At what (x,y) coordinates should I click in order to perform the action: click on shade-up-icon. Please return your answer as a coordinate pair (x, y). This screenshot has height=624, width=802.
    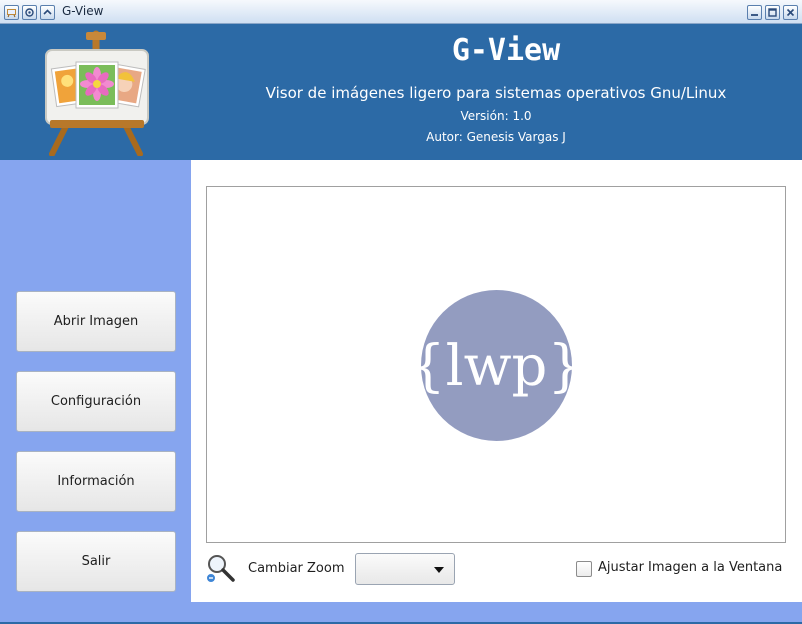
    Looking at the image, I should click on (47, 12).